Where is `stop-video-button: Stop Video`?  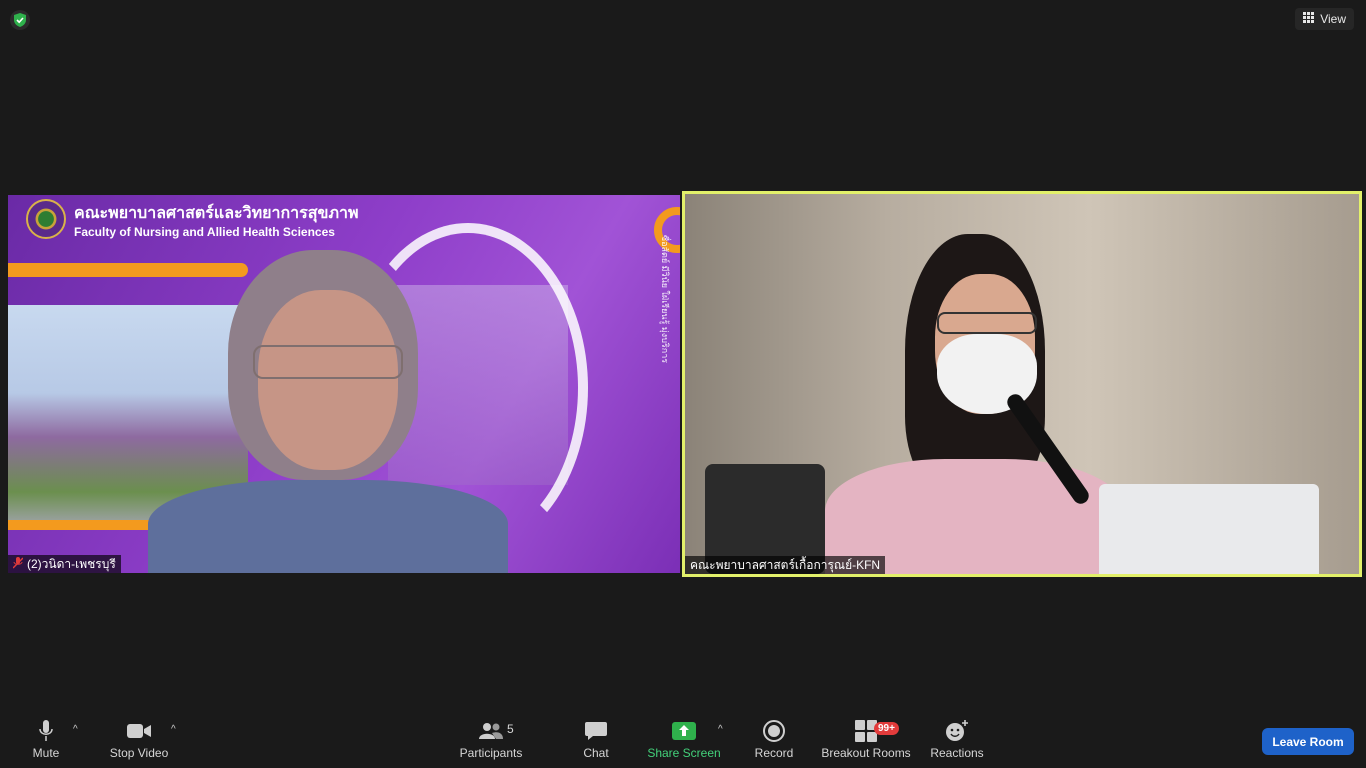 stop-video-button: Stop Video is located at coordinates (139, 740).